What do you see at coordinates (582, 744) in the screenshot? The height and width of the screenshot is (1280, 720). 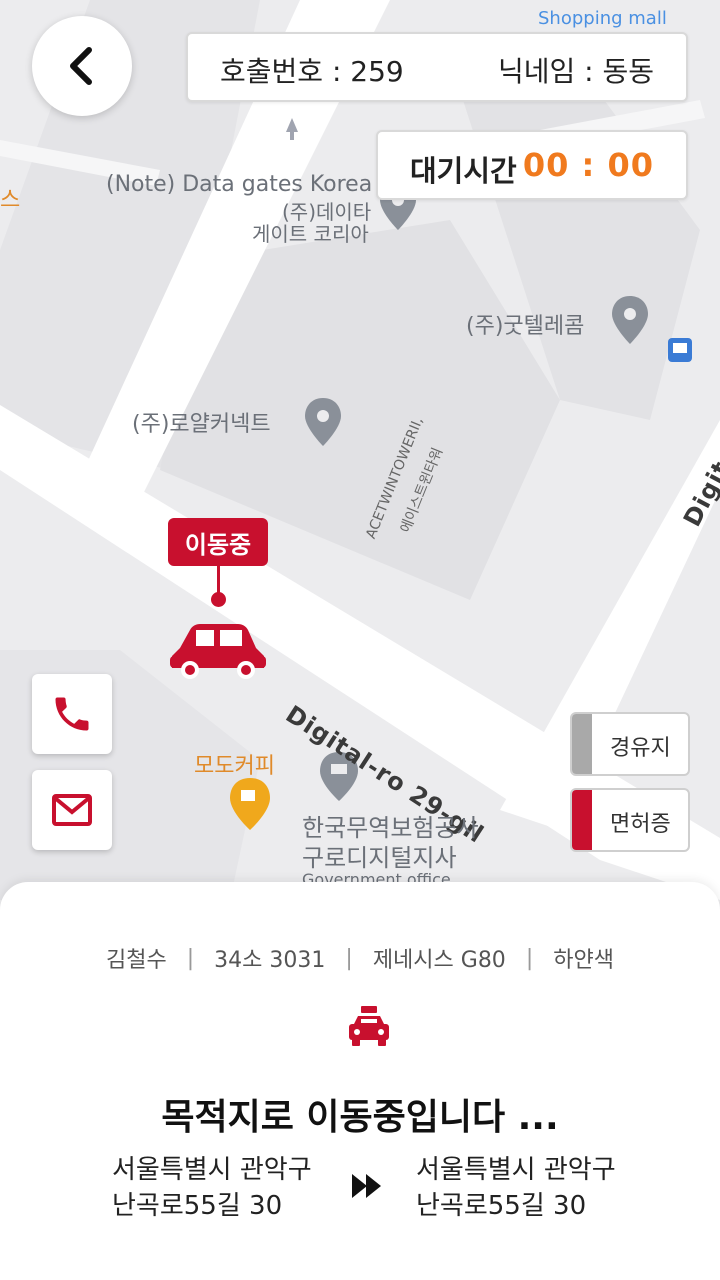 I see `waypoint-indicator` at bounding box center [582, 744].